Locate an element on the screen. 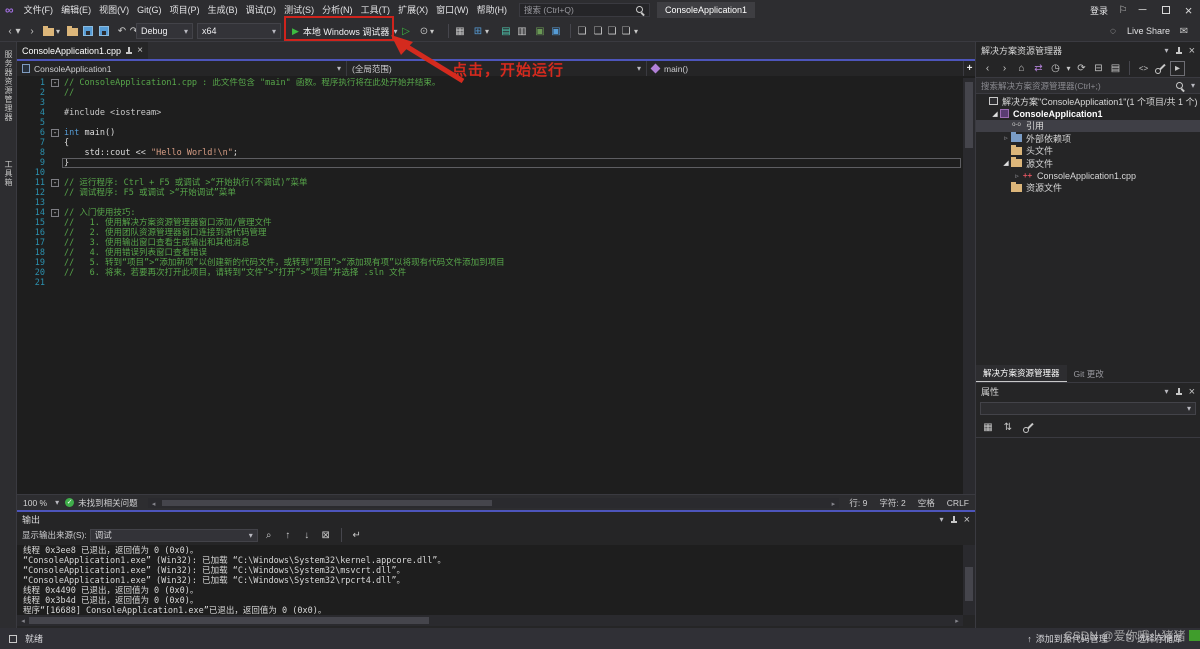 The width and height of the screenshot is (1200, 649). tree-item-project: ◢ ConsoleApplication1 is located at coordinates (1088, 113).